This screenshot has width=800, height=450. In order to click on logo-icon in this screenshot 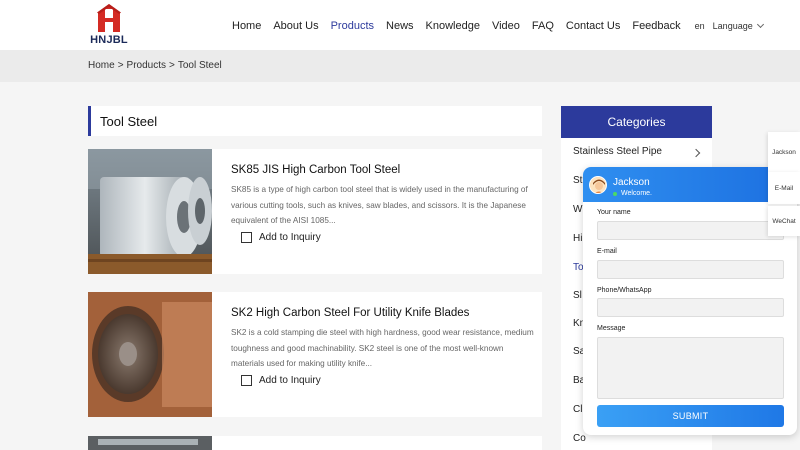, I will do `click(109, 18)`.